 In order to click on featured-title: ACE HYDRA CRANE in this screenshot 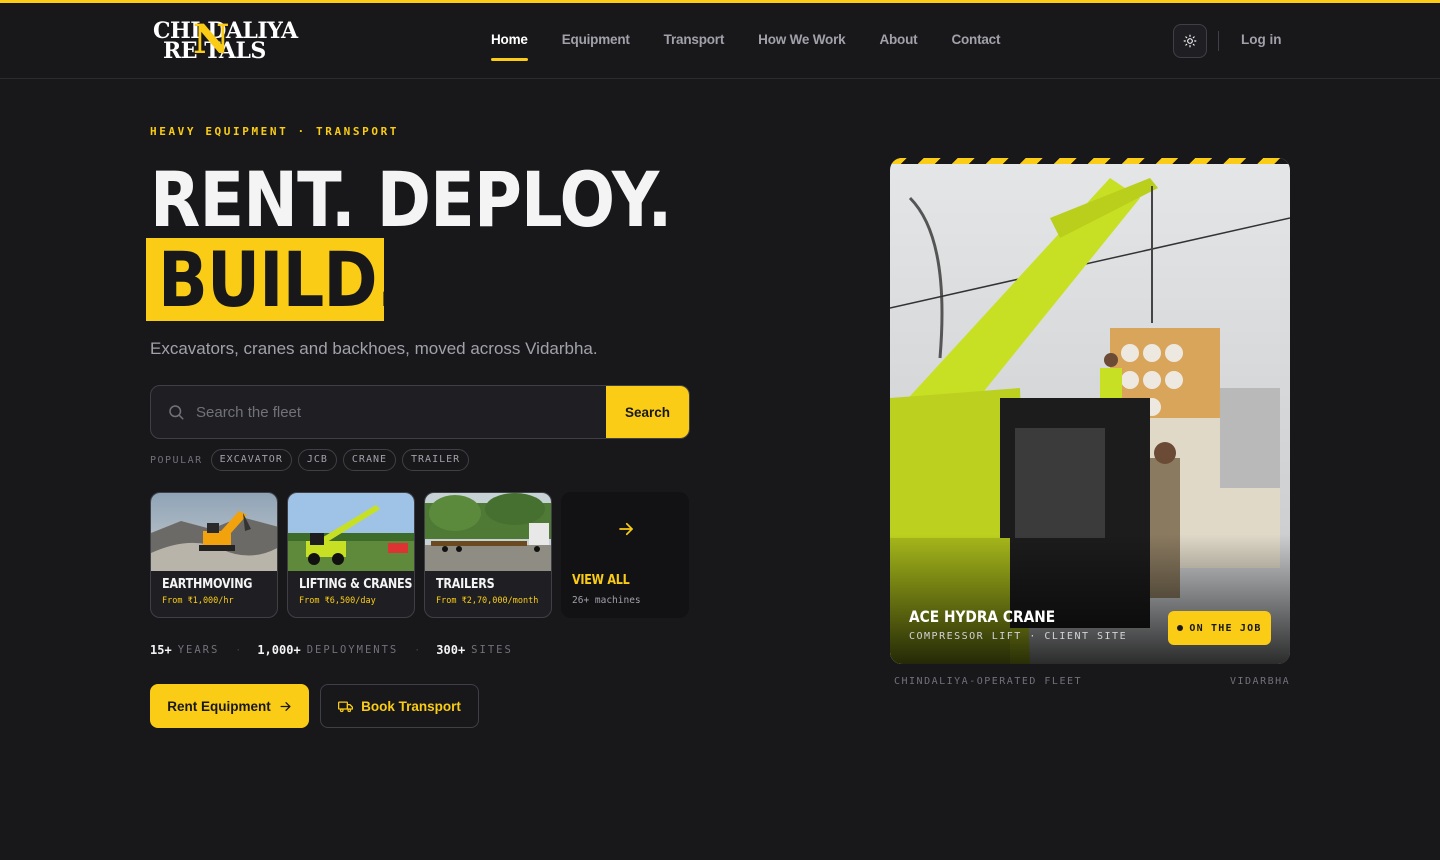, I will do `click(982, 616)`.